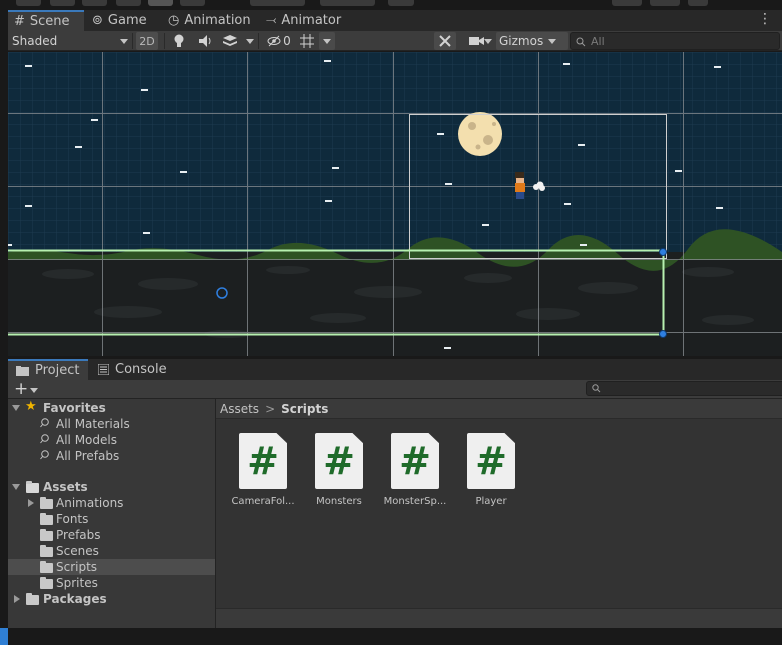 The height and width of the screenshot is (645, 782). Describe the element at coordinates (26, 389) in the screenshot. I see `create-asset-button: +` at that location.